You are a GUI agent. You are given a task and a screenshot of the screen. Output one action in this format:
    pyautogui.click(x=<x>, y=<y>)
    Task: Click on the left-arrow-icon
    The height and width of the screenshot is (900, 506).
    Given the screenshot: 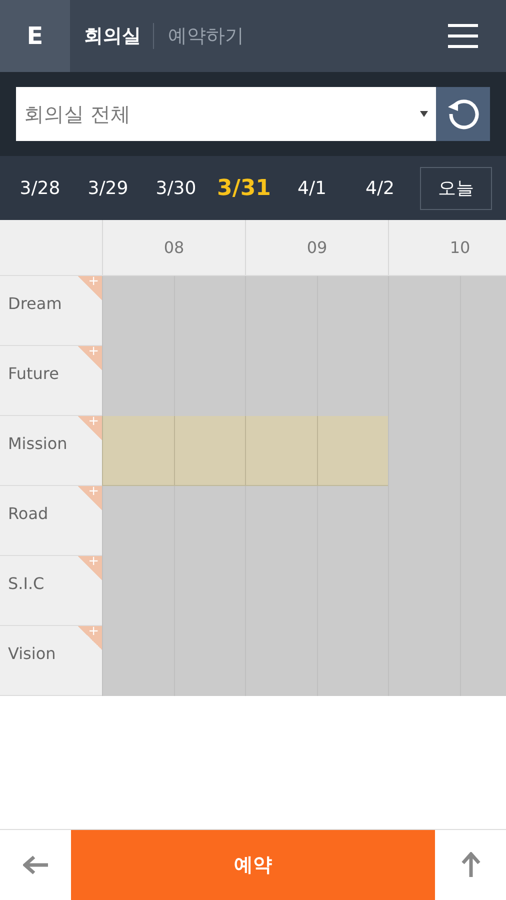 What is the action you would take?
    pyautogui.click(x=35, y=865)
    